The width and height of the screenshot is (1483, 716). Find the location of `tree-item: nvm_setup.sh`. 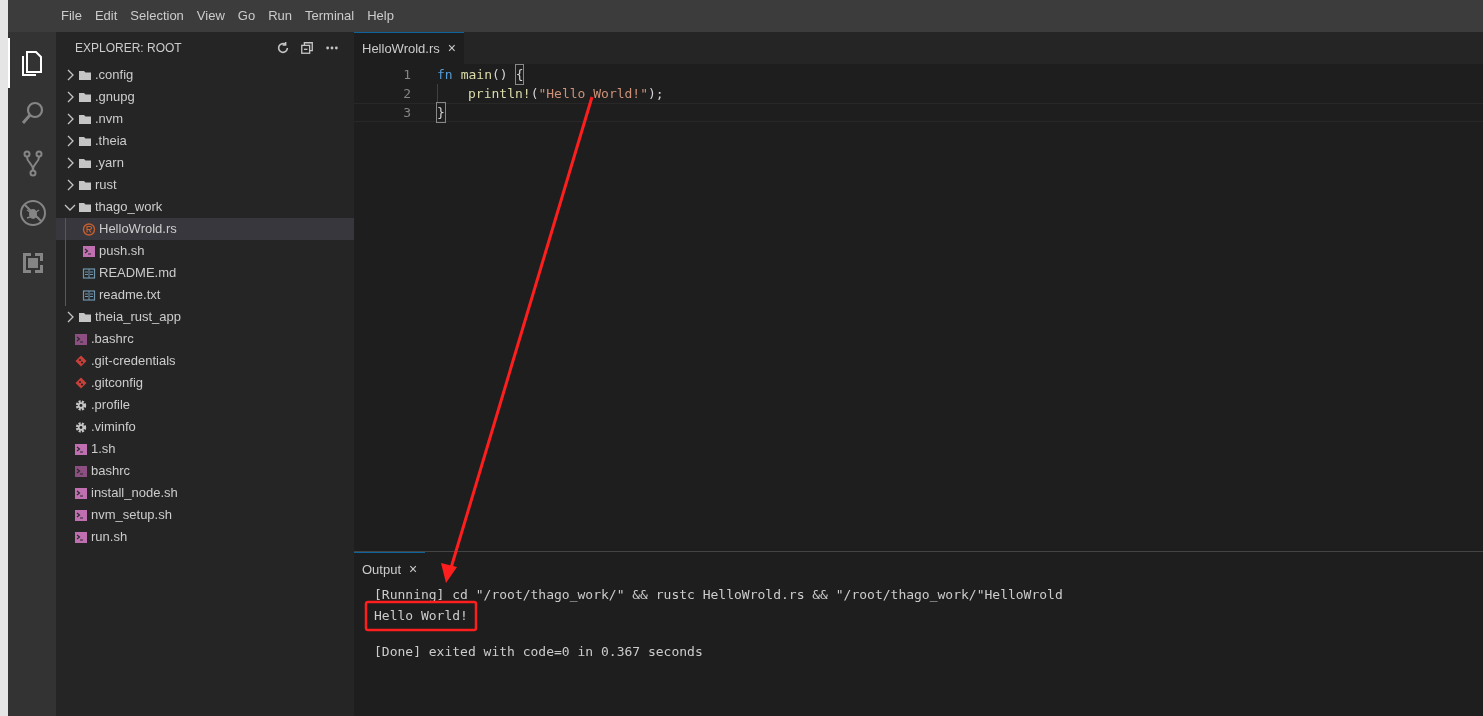

tree-item: nvm_setup.sh is located at coordinates (205, 515).